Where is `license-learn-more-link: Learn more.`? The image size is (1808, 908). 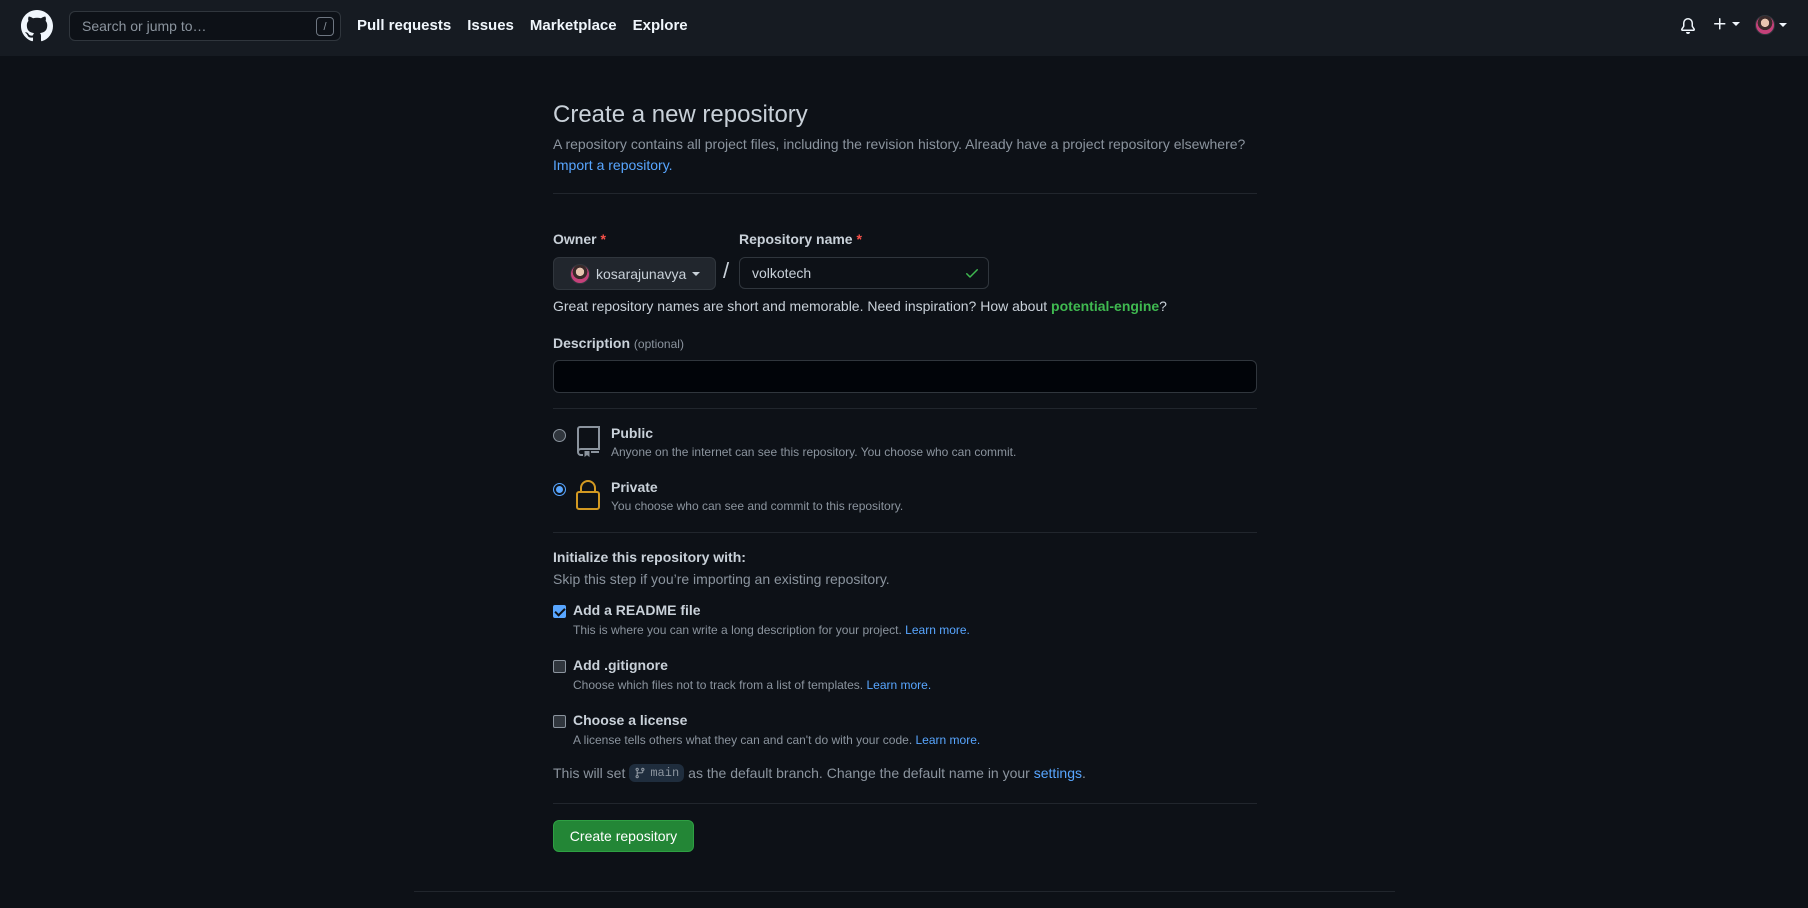
license-learn-more-link: Learn more. is located at coordinates (948, 740).